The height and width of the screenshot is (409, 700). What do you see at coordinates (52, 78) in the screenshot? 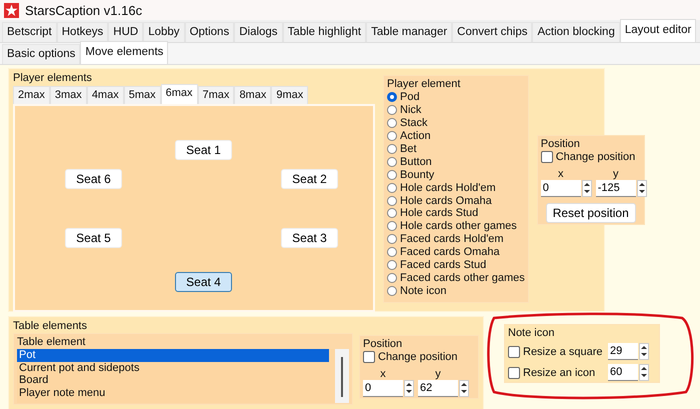
I see `group-title: Player elements` at bounding box center [52, 78].